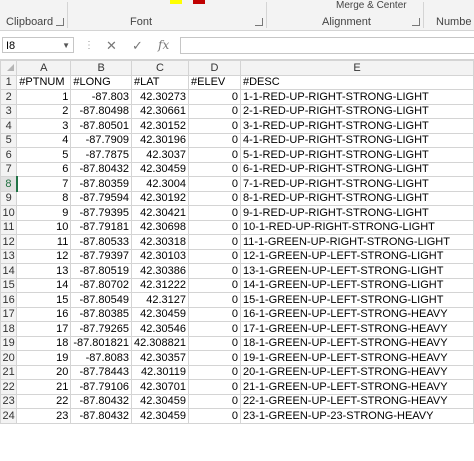 Image resolution: width=474 pixels, height=461 pixels. I want to click on insert-function-icon: fx, so click(163, 45).